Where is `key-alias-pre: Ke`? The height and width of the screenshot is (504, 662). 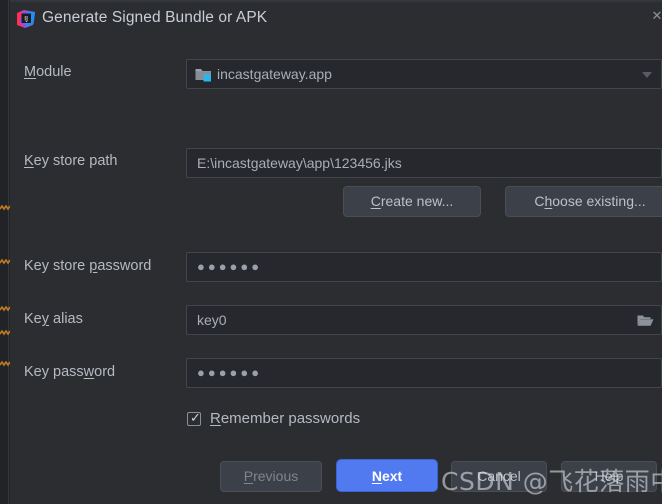
key-alias-pre: Ke is located at coordinates (33, 319).